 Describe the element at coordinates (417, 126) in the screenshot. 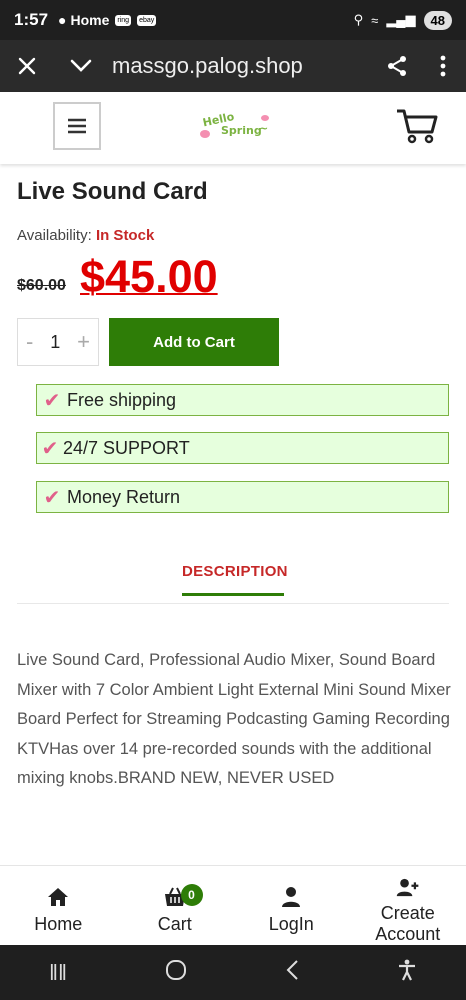

I see `cart-icon` at that location.